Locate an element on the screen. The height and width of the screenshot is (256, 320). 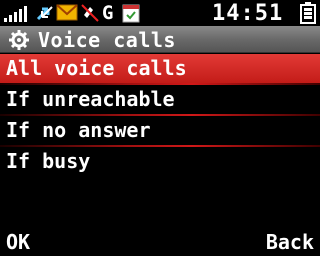
menu-item-if-unreachable: If unreachable is located at coordinates (160, 99).